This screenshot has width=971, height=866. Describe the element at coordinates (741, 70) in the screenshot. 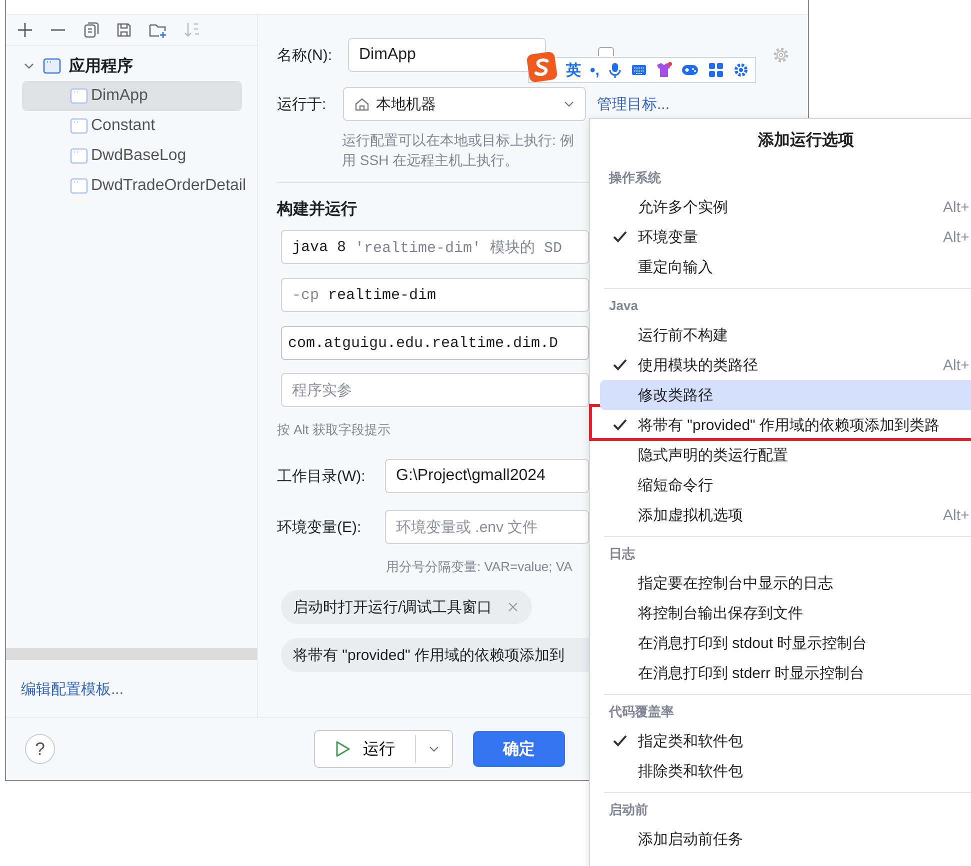

I see `settings-icon` at that location.